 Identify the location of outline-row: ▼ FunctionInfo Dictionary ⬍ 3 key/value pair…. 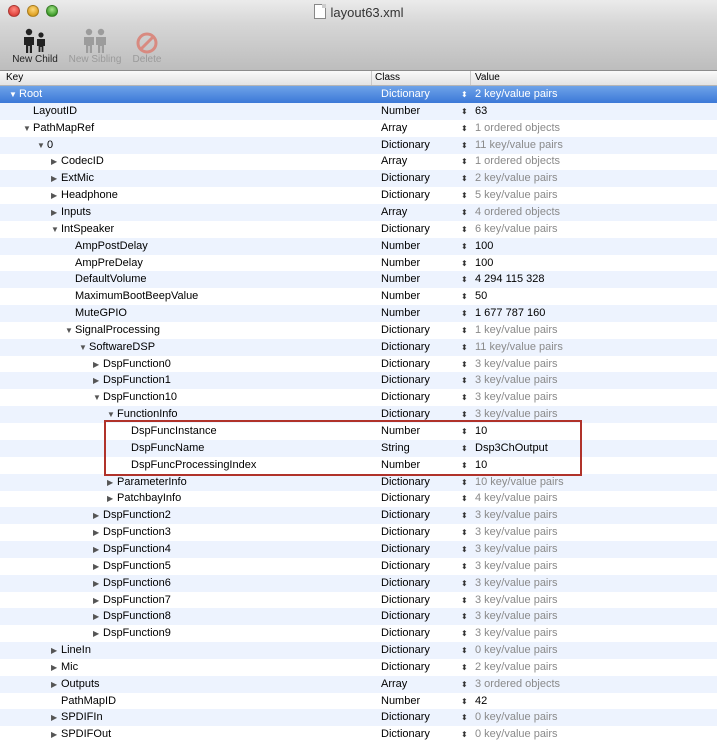
(358, 415).